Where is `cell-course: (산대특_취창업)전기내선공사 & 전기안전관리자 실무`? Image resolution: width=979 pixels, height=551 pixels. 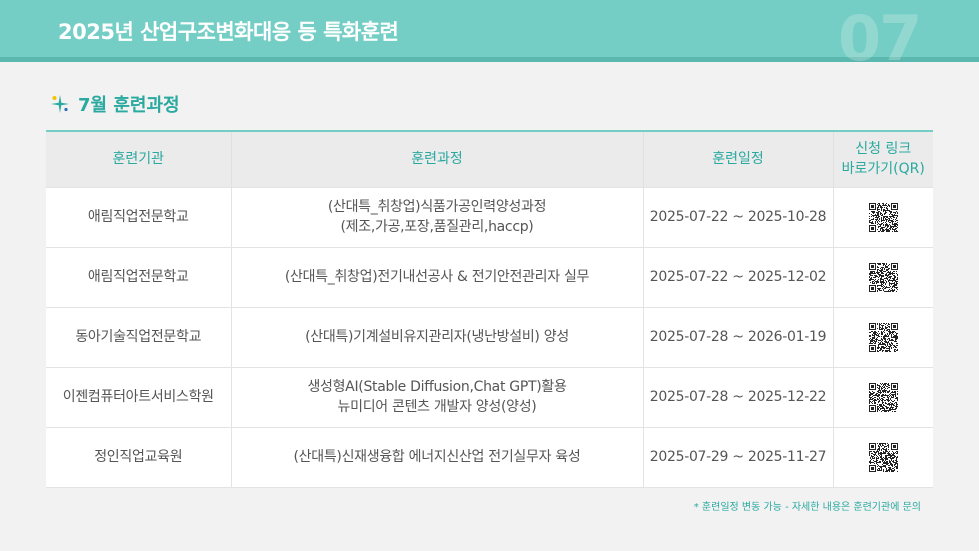 cell-course: (산대특_취창업)전기내선공사 & 전기안전관리자 실무 is located at coordinates (437, 276).